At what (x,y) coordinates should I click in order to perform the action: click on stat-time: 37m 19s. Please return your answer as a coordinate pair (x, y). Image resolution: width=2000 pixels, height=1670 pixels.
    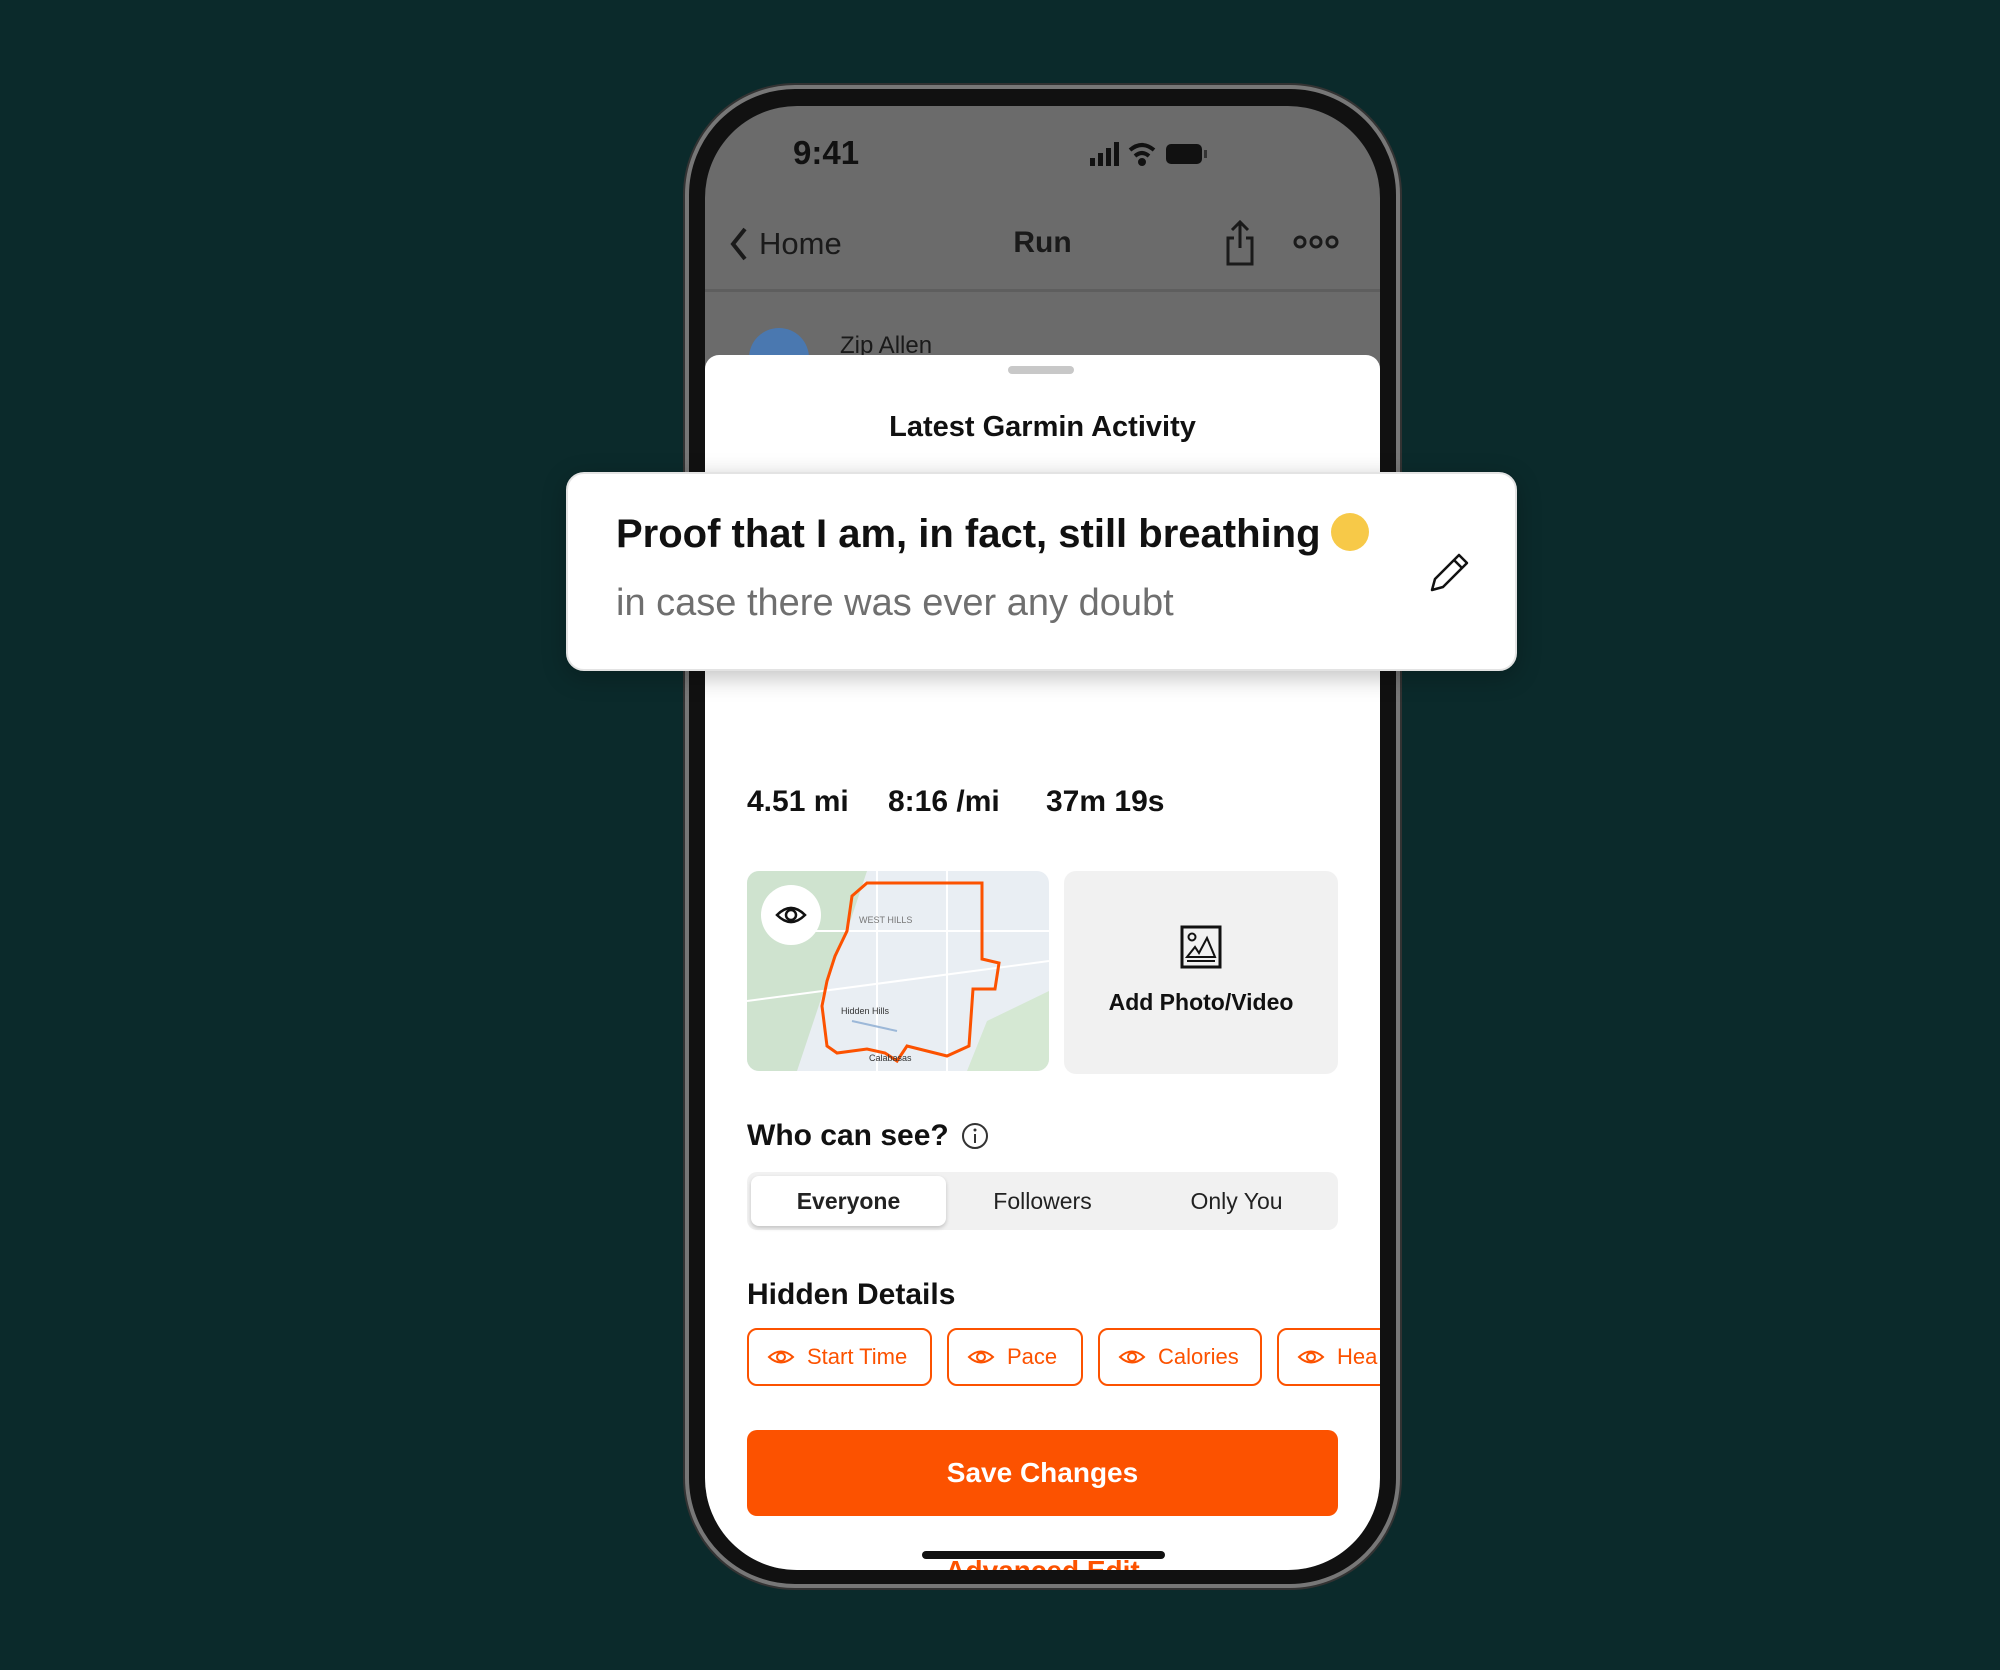
    Looking at the image, I should click on (1105, 801).